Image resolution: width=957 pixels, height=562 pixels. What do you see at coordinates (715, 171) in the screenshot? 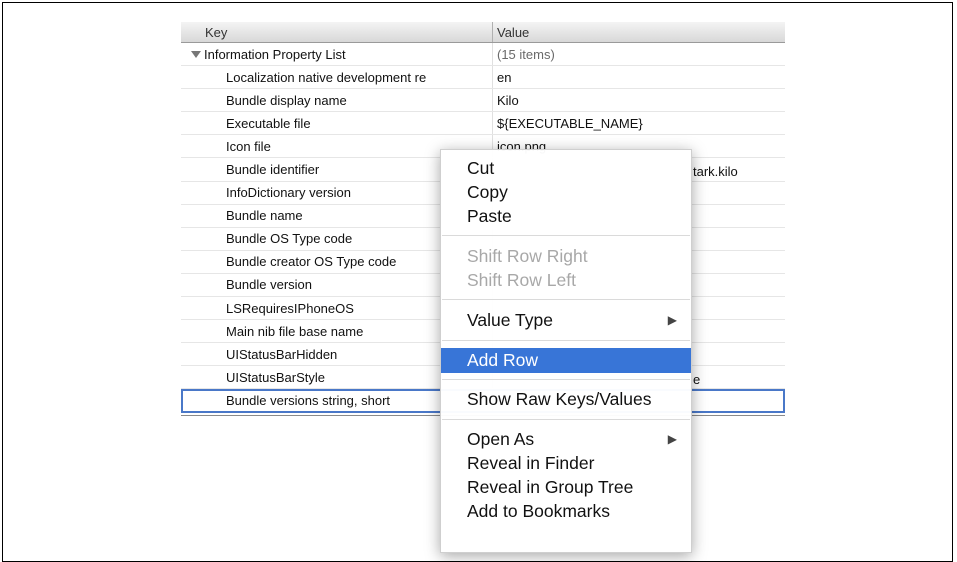
I see `bundle-identifier-value-fragment: tark.kilo` at bounding box center [715, 171].